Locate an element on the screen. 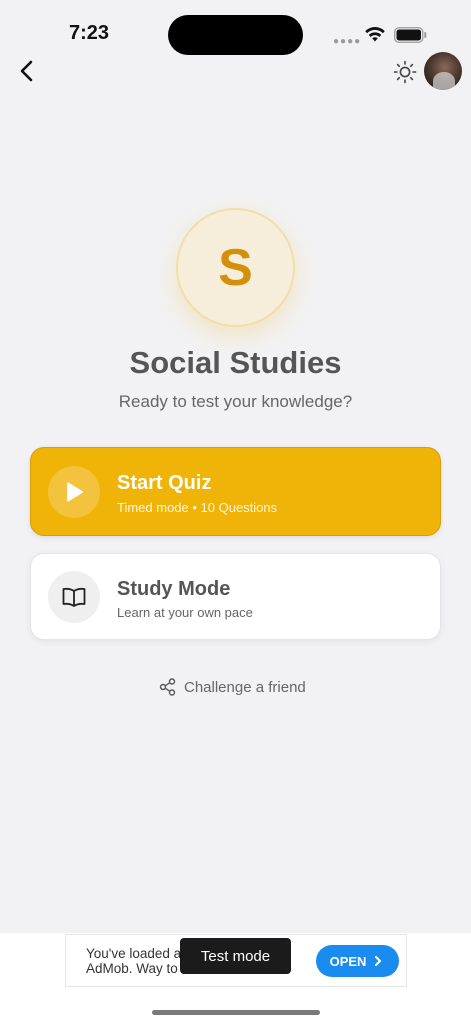  study-mode-title: Study Mode is located at coordinates (174, 589).